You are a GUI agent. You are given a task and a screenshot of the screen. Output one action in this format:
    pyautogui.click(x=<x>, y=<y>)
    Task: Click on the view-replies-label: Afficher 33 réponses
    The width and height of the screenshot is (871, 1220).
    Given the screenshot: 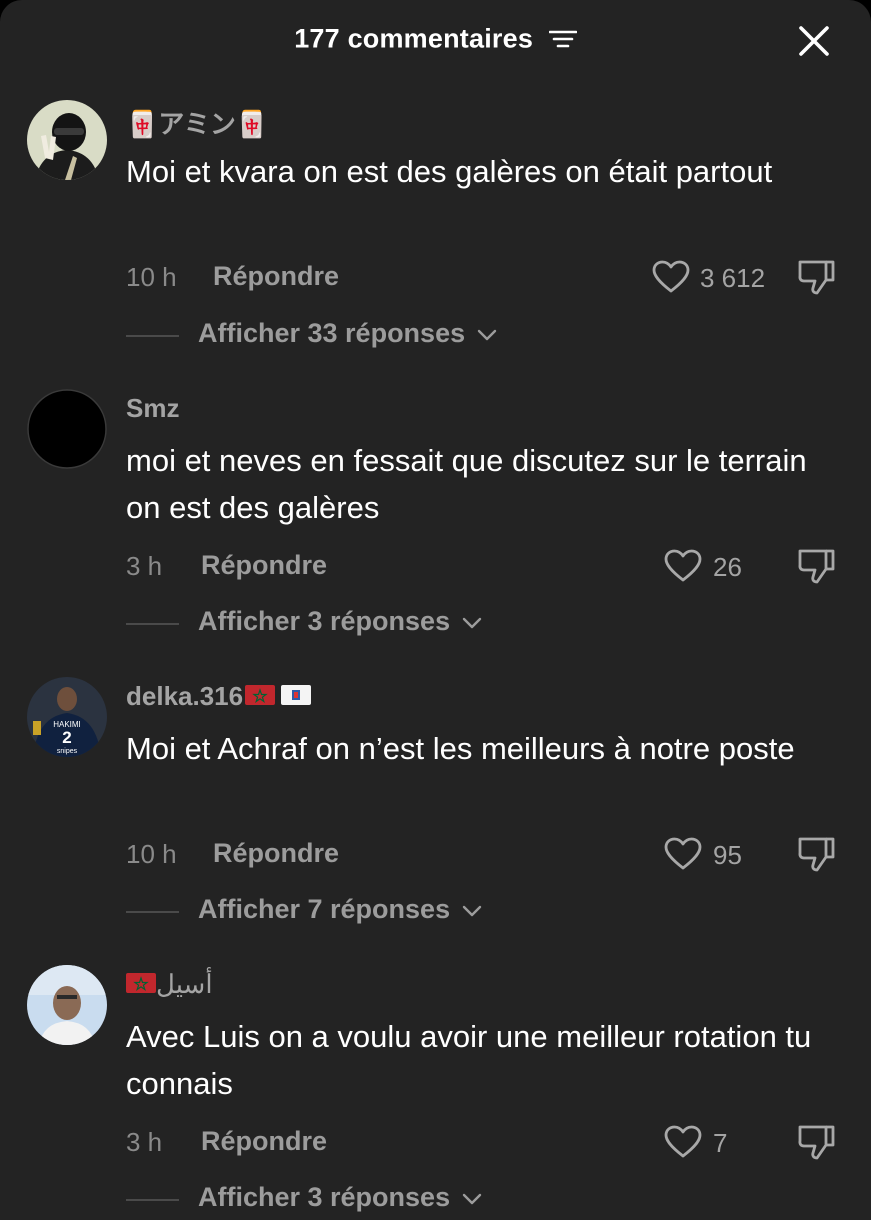 What is the action you would take?
    pyautogui.click(x=332, y=333)
    